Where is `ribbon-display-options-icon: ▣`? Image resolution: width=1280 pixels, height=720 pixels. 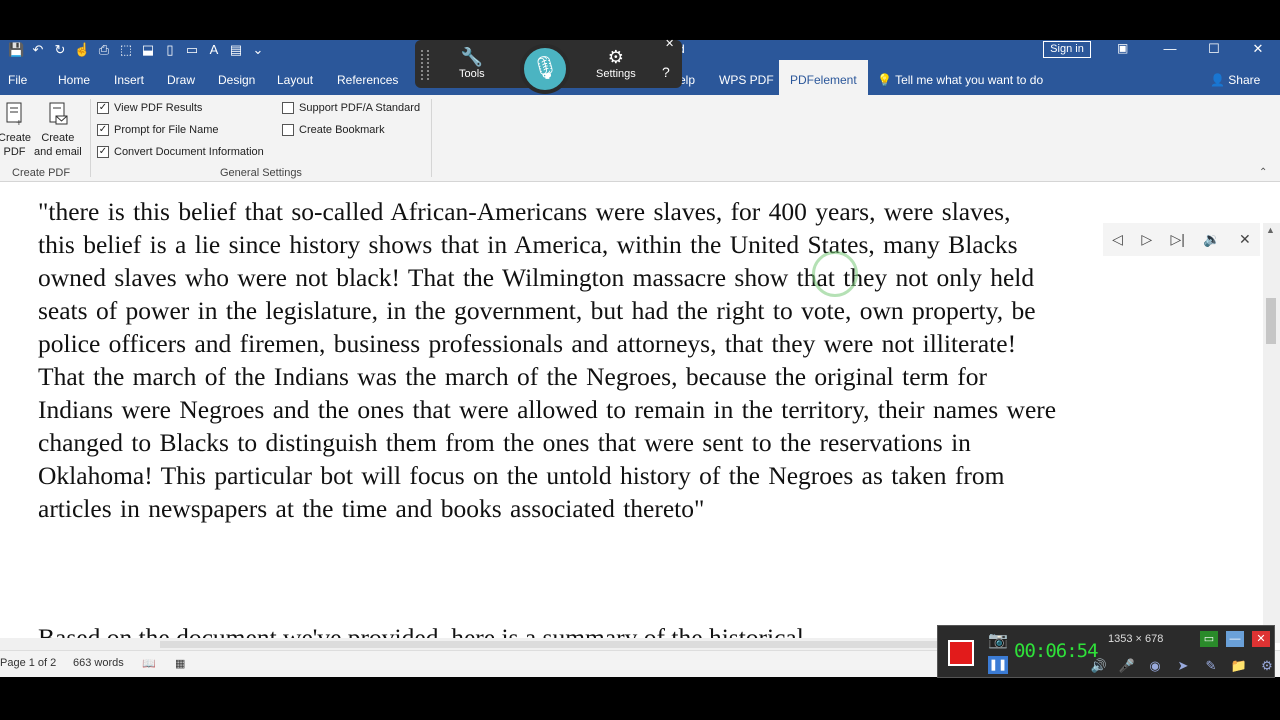
ribbon-display-options-icon: ▣ is located at coordinates (1122, 48).